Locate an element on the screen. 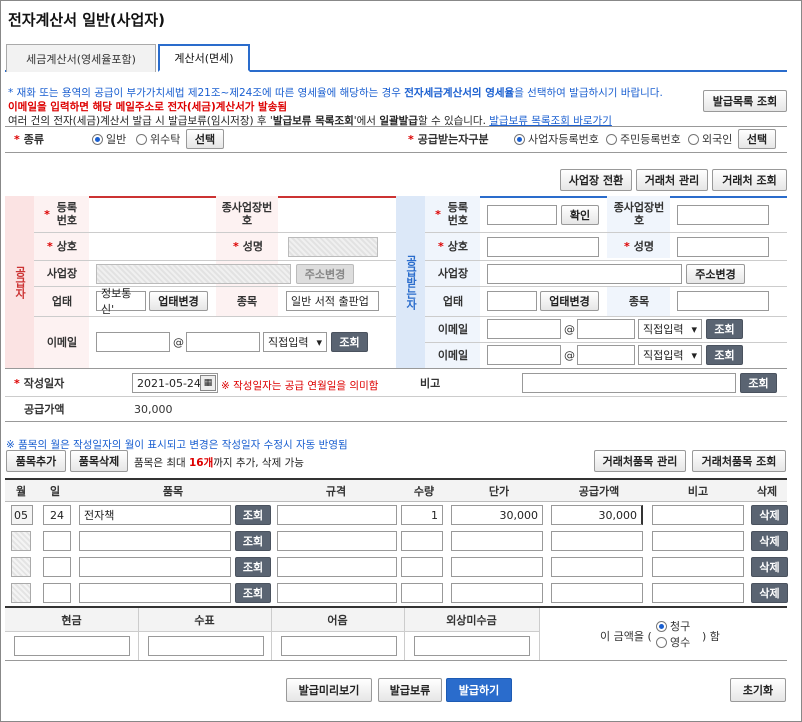 Image resolution: width=802 pixels, height=722 pixels. col-month: 월 is located at coordinates (21, 491).